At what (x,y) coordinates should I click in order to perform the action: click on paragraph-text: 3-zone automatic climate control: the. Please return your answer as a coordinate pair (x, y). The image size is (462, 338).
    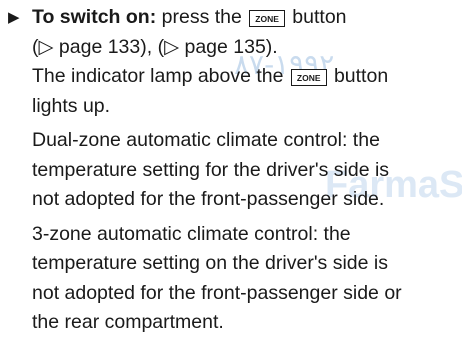
    Looking at the image, I should click on (191, 233).